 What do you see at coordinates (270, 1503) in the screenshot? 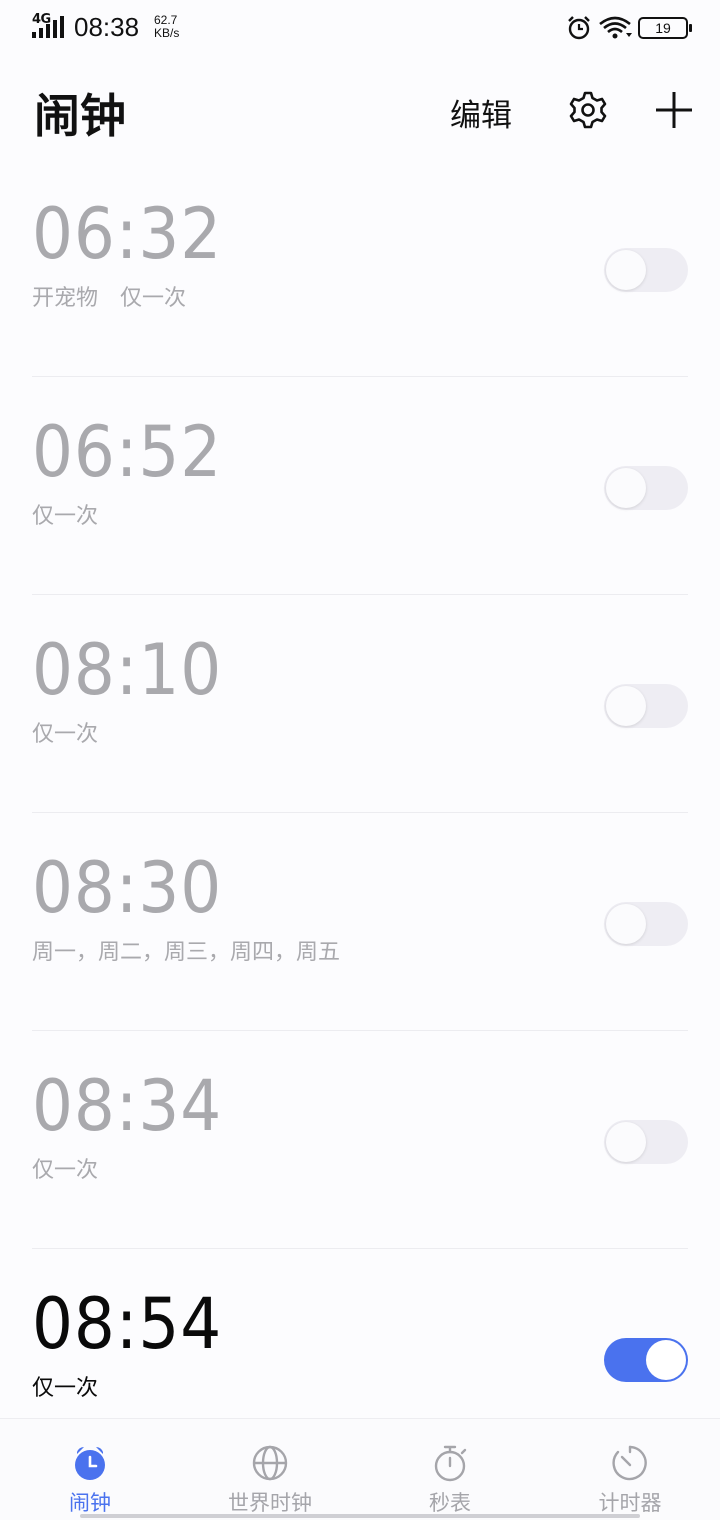
I see `nav-label: 世界时钟` at bounding box center [270, 1503].